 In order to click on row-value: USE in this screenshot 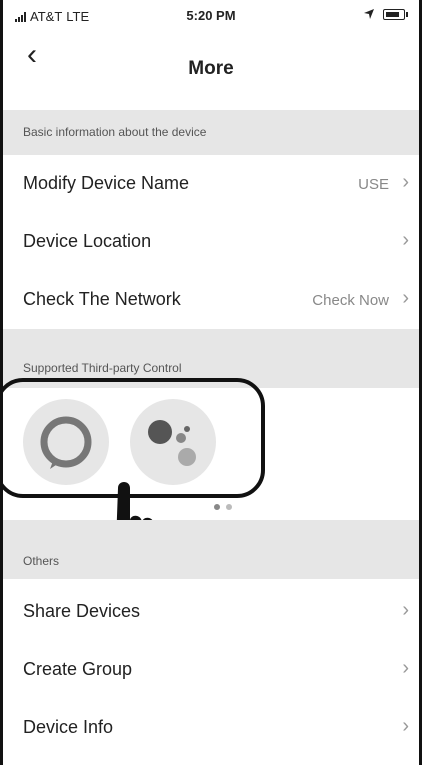, I will do `click(373, 184)`.